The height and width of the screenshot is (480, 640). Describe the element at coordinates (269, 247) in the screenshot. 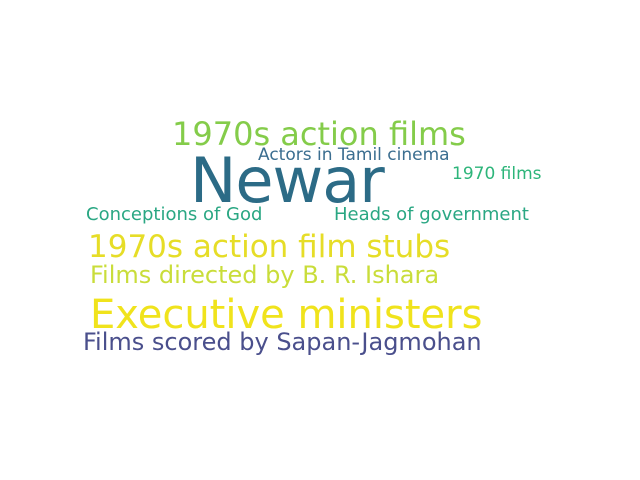

I see `word-1970s-action-film-stubs: 1970s action film stubs` at that location.